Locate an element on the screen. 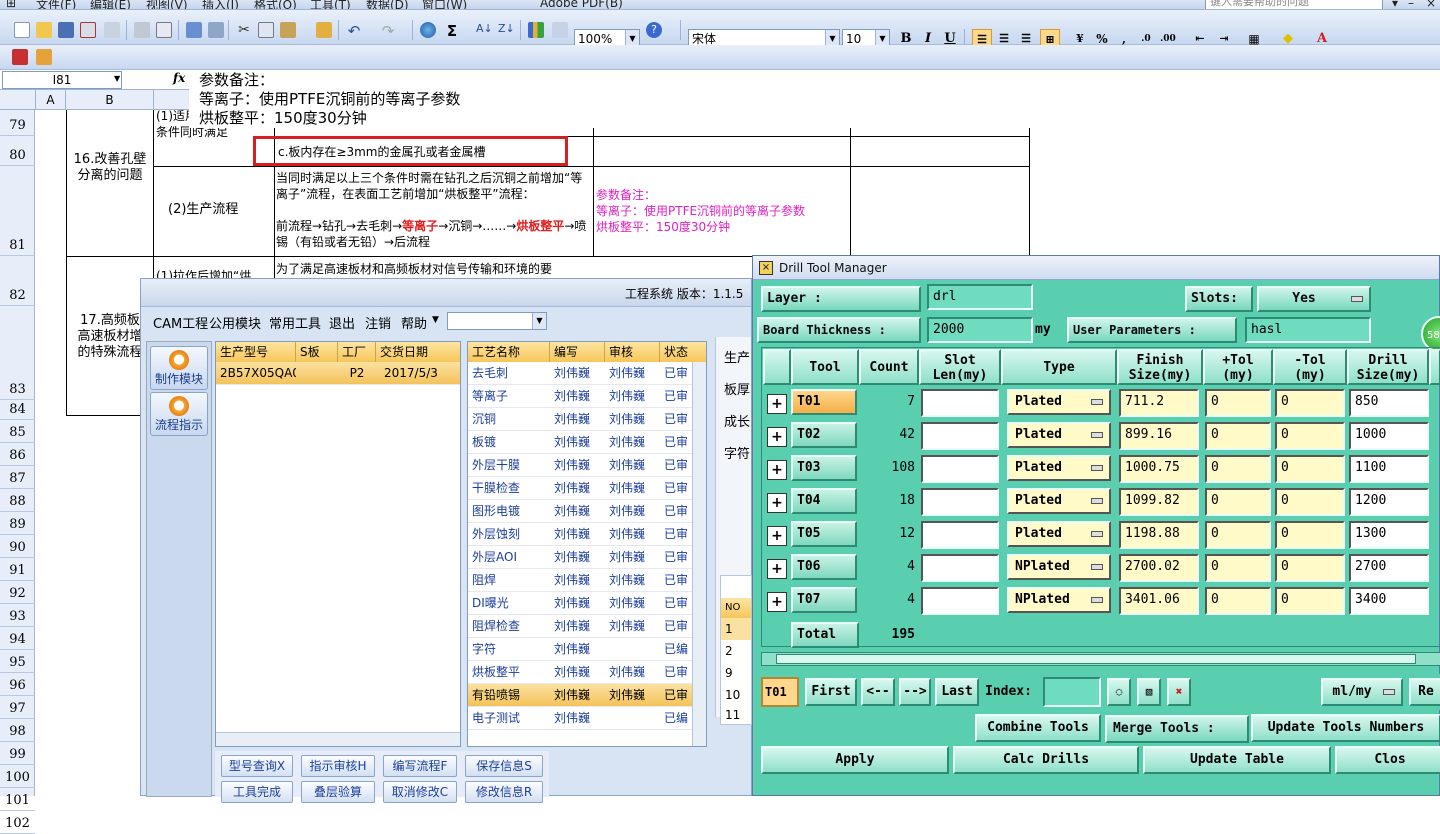 This screenshot has height=834, width=1440. type-select: Plated is located at coordinates (1059, 468).